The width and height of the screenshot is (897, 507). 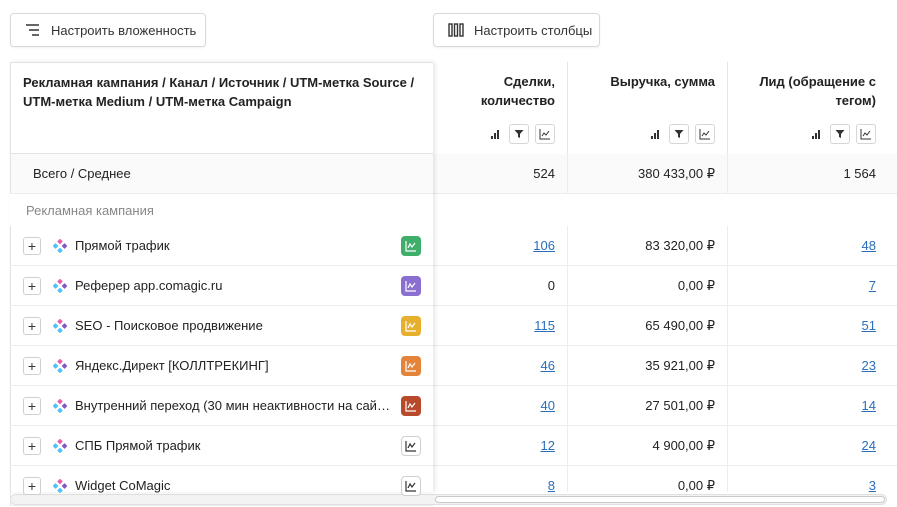 What do you see at coordinates (676, 173) in the screenshot?
I see `total-revenue: 380 433,00 ₽` at bounding box center [676, 173].